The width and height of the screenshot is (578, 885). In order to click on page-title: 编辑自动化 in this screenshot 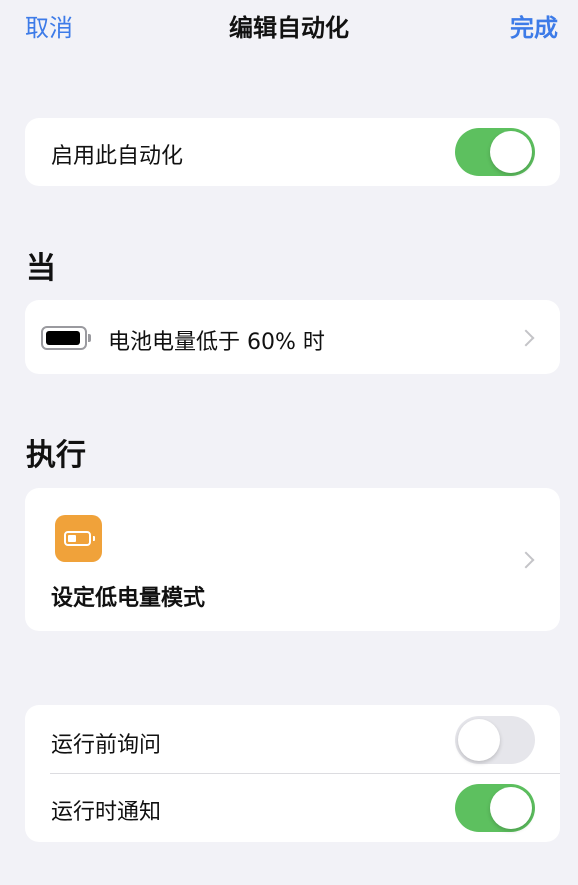, I will do `click(289, 28)`.